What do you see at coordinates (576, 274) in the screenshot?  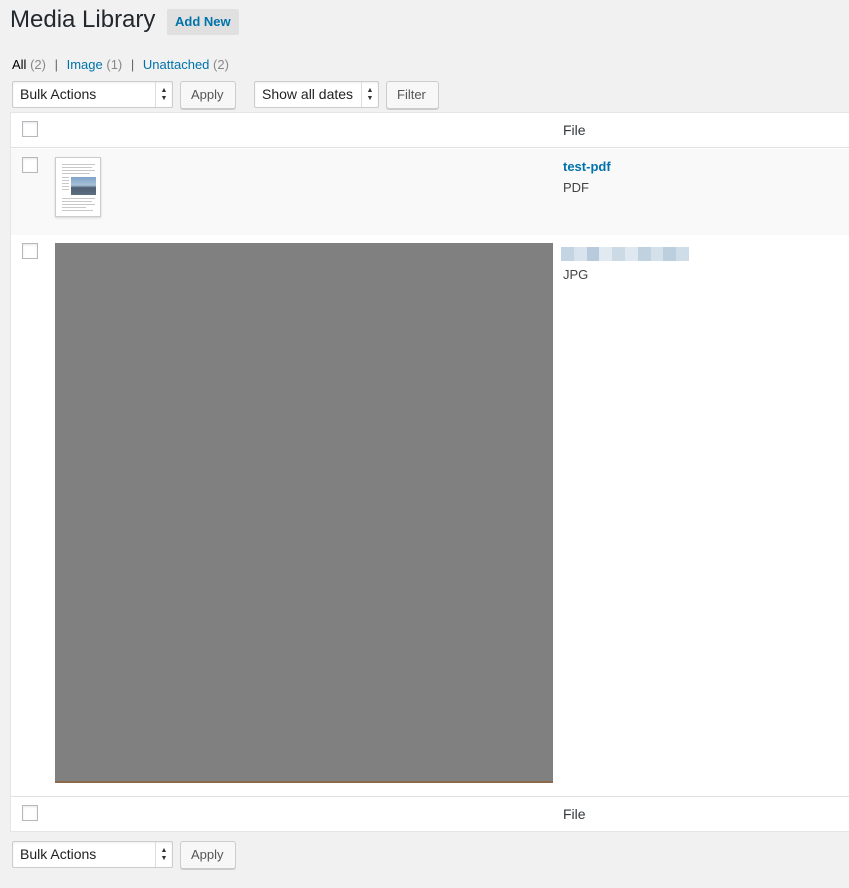 I see `file-type-label: JPG` at bounding box center [576, 274].